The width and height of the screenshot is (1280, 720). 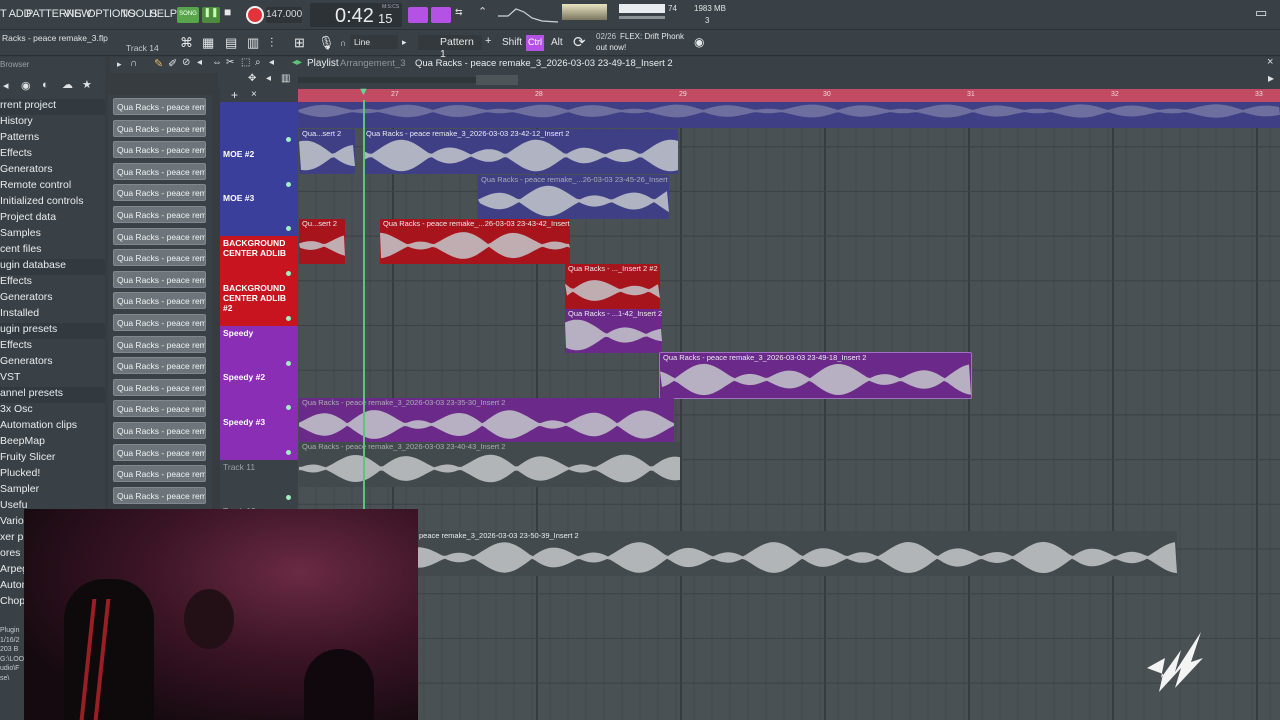 What do you see at coordinates (255, 15) in the screenshot?
I see `record-button` at bounding box center [255, 15].